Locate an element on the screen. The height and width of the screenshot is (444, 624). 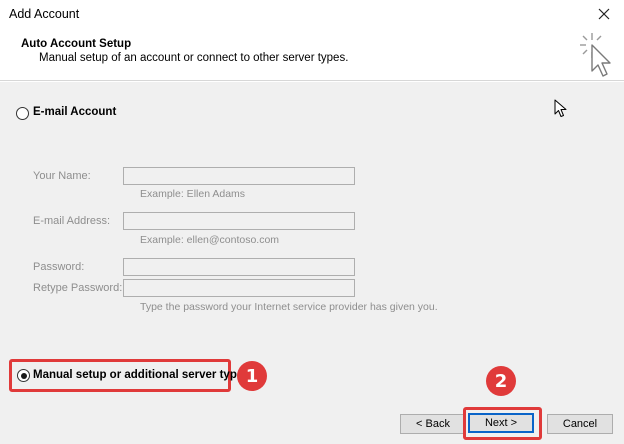
email-address-field is located at coordinates (239, 221).